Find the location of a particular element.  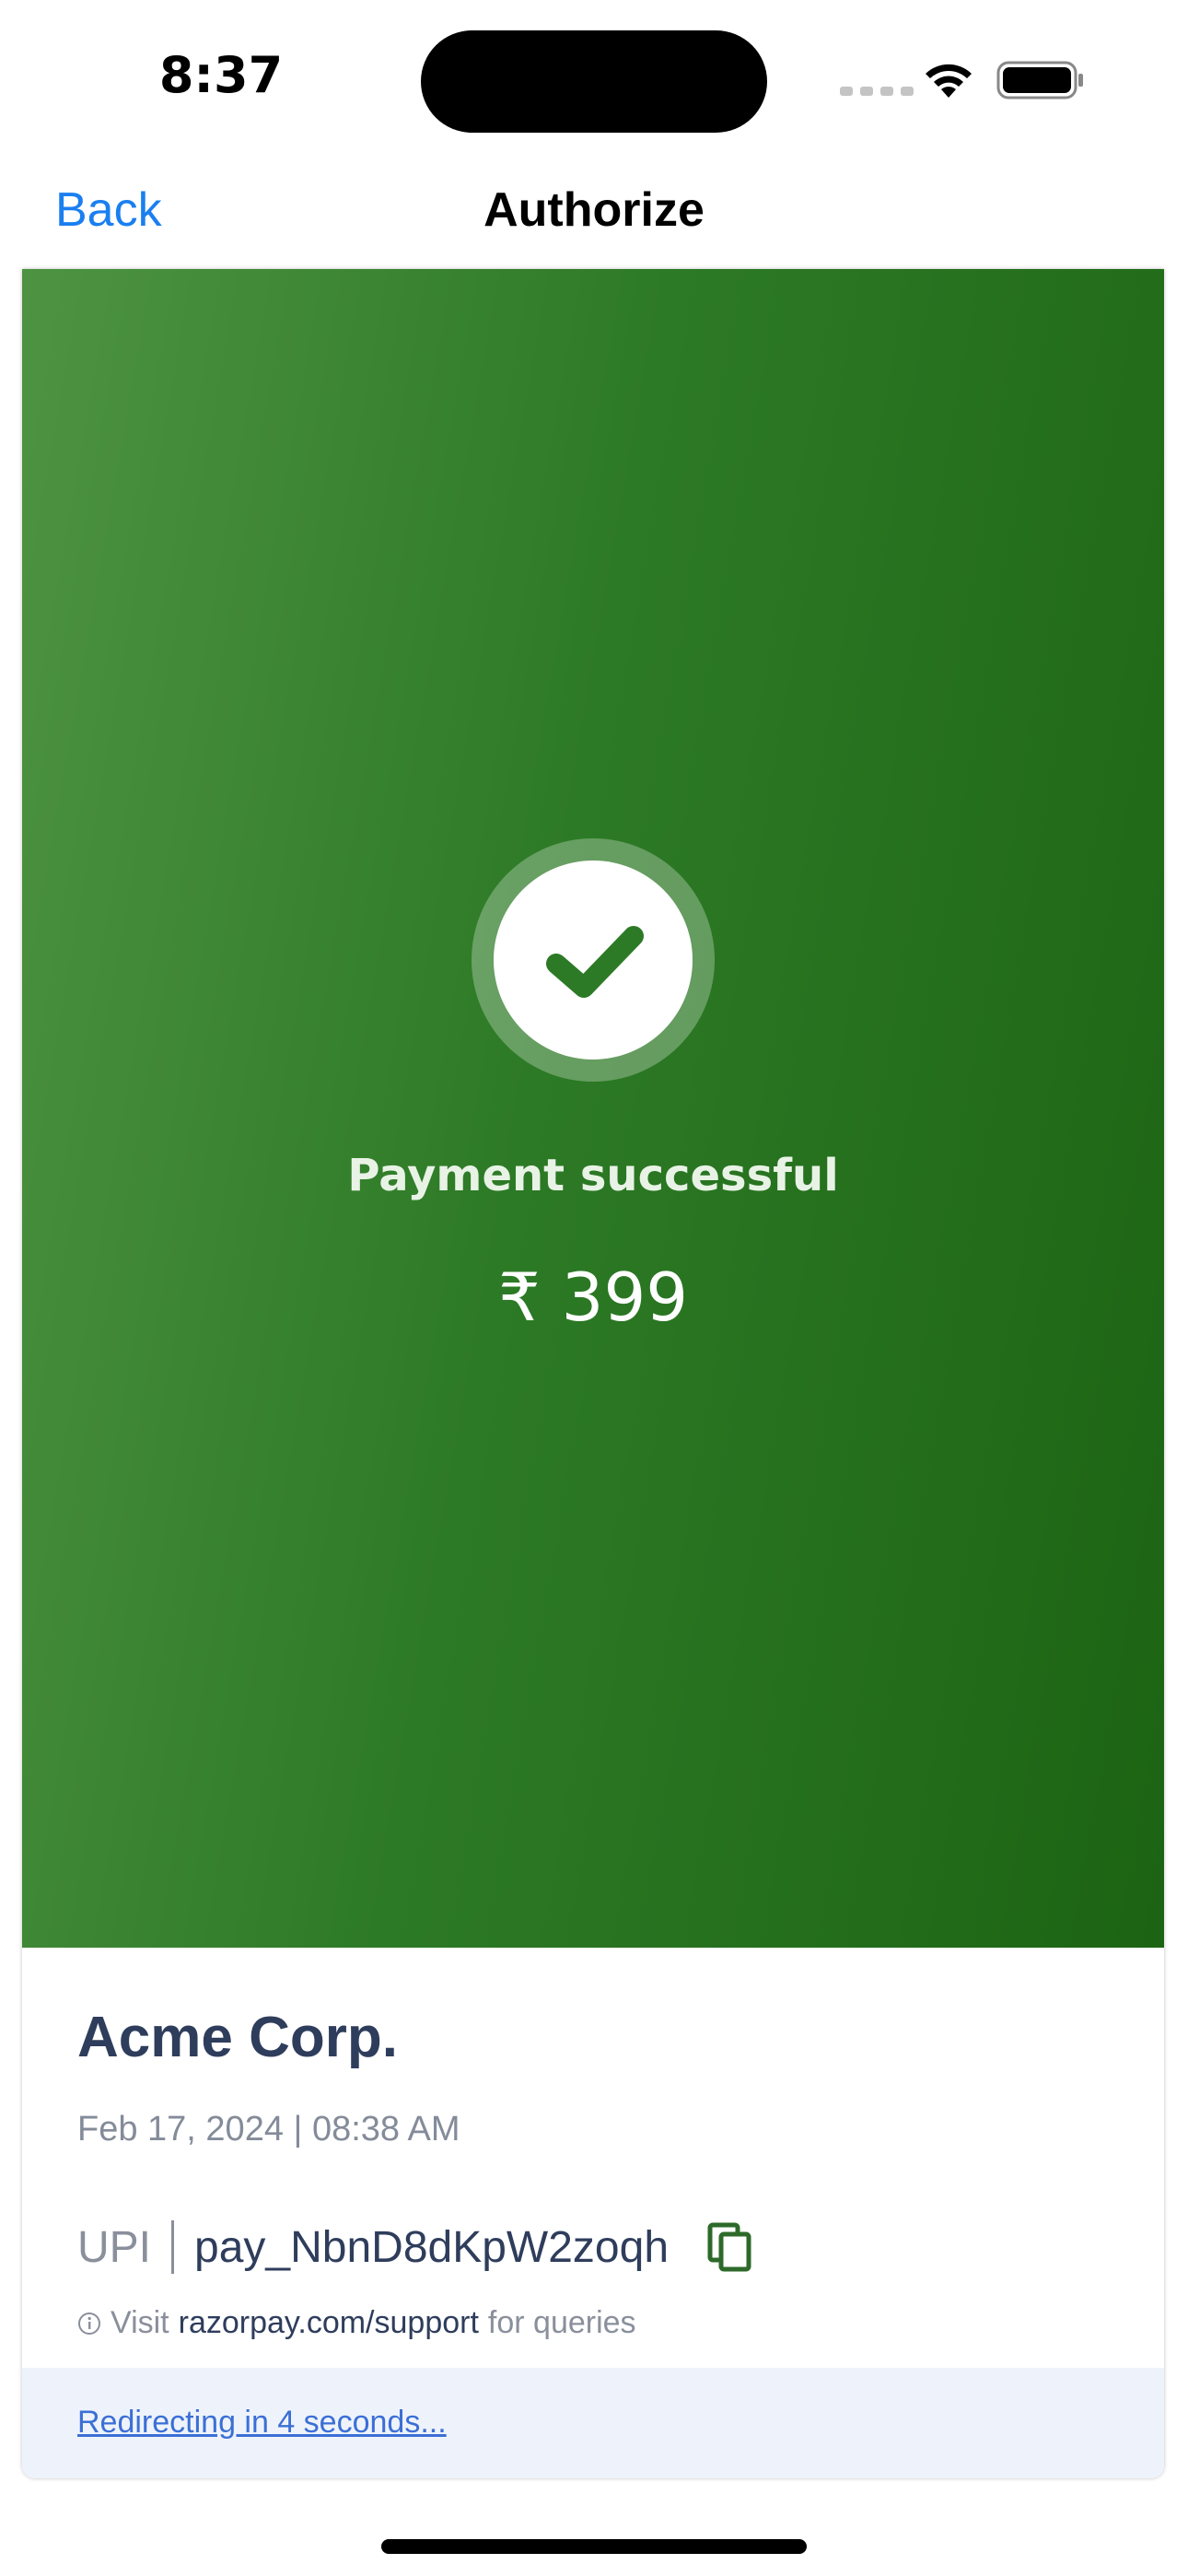

battery-icon is located at coordinates (1039, 80).